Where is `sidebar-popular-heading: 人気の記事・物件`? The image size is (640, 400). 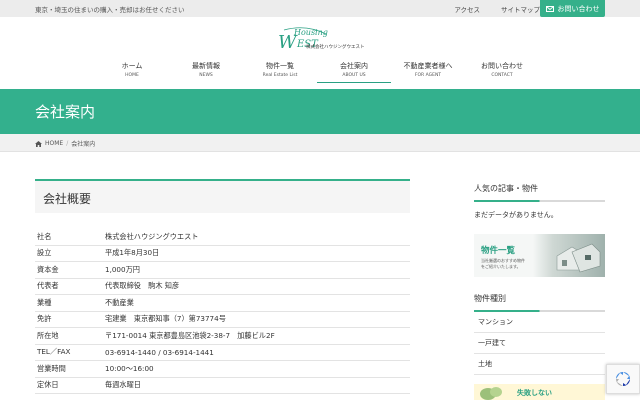
sidebar-popular-heading: 人気の記事・物件 is located at coordinates (539, 192).